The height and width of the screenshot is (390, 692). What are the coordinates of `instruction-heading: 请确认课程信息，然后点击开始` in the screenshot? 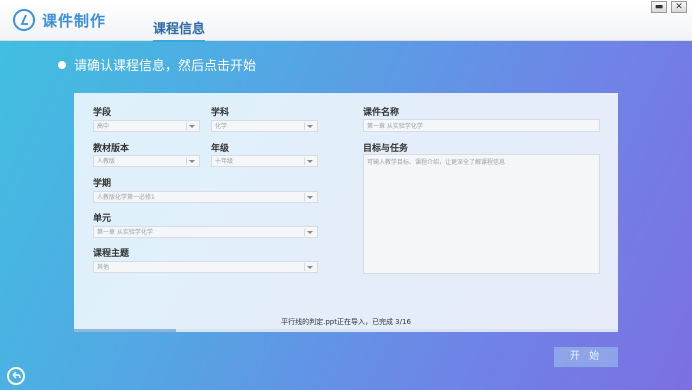 It's located at (157, 64).